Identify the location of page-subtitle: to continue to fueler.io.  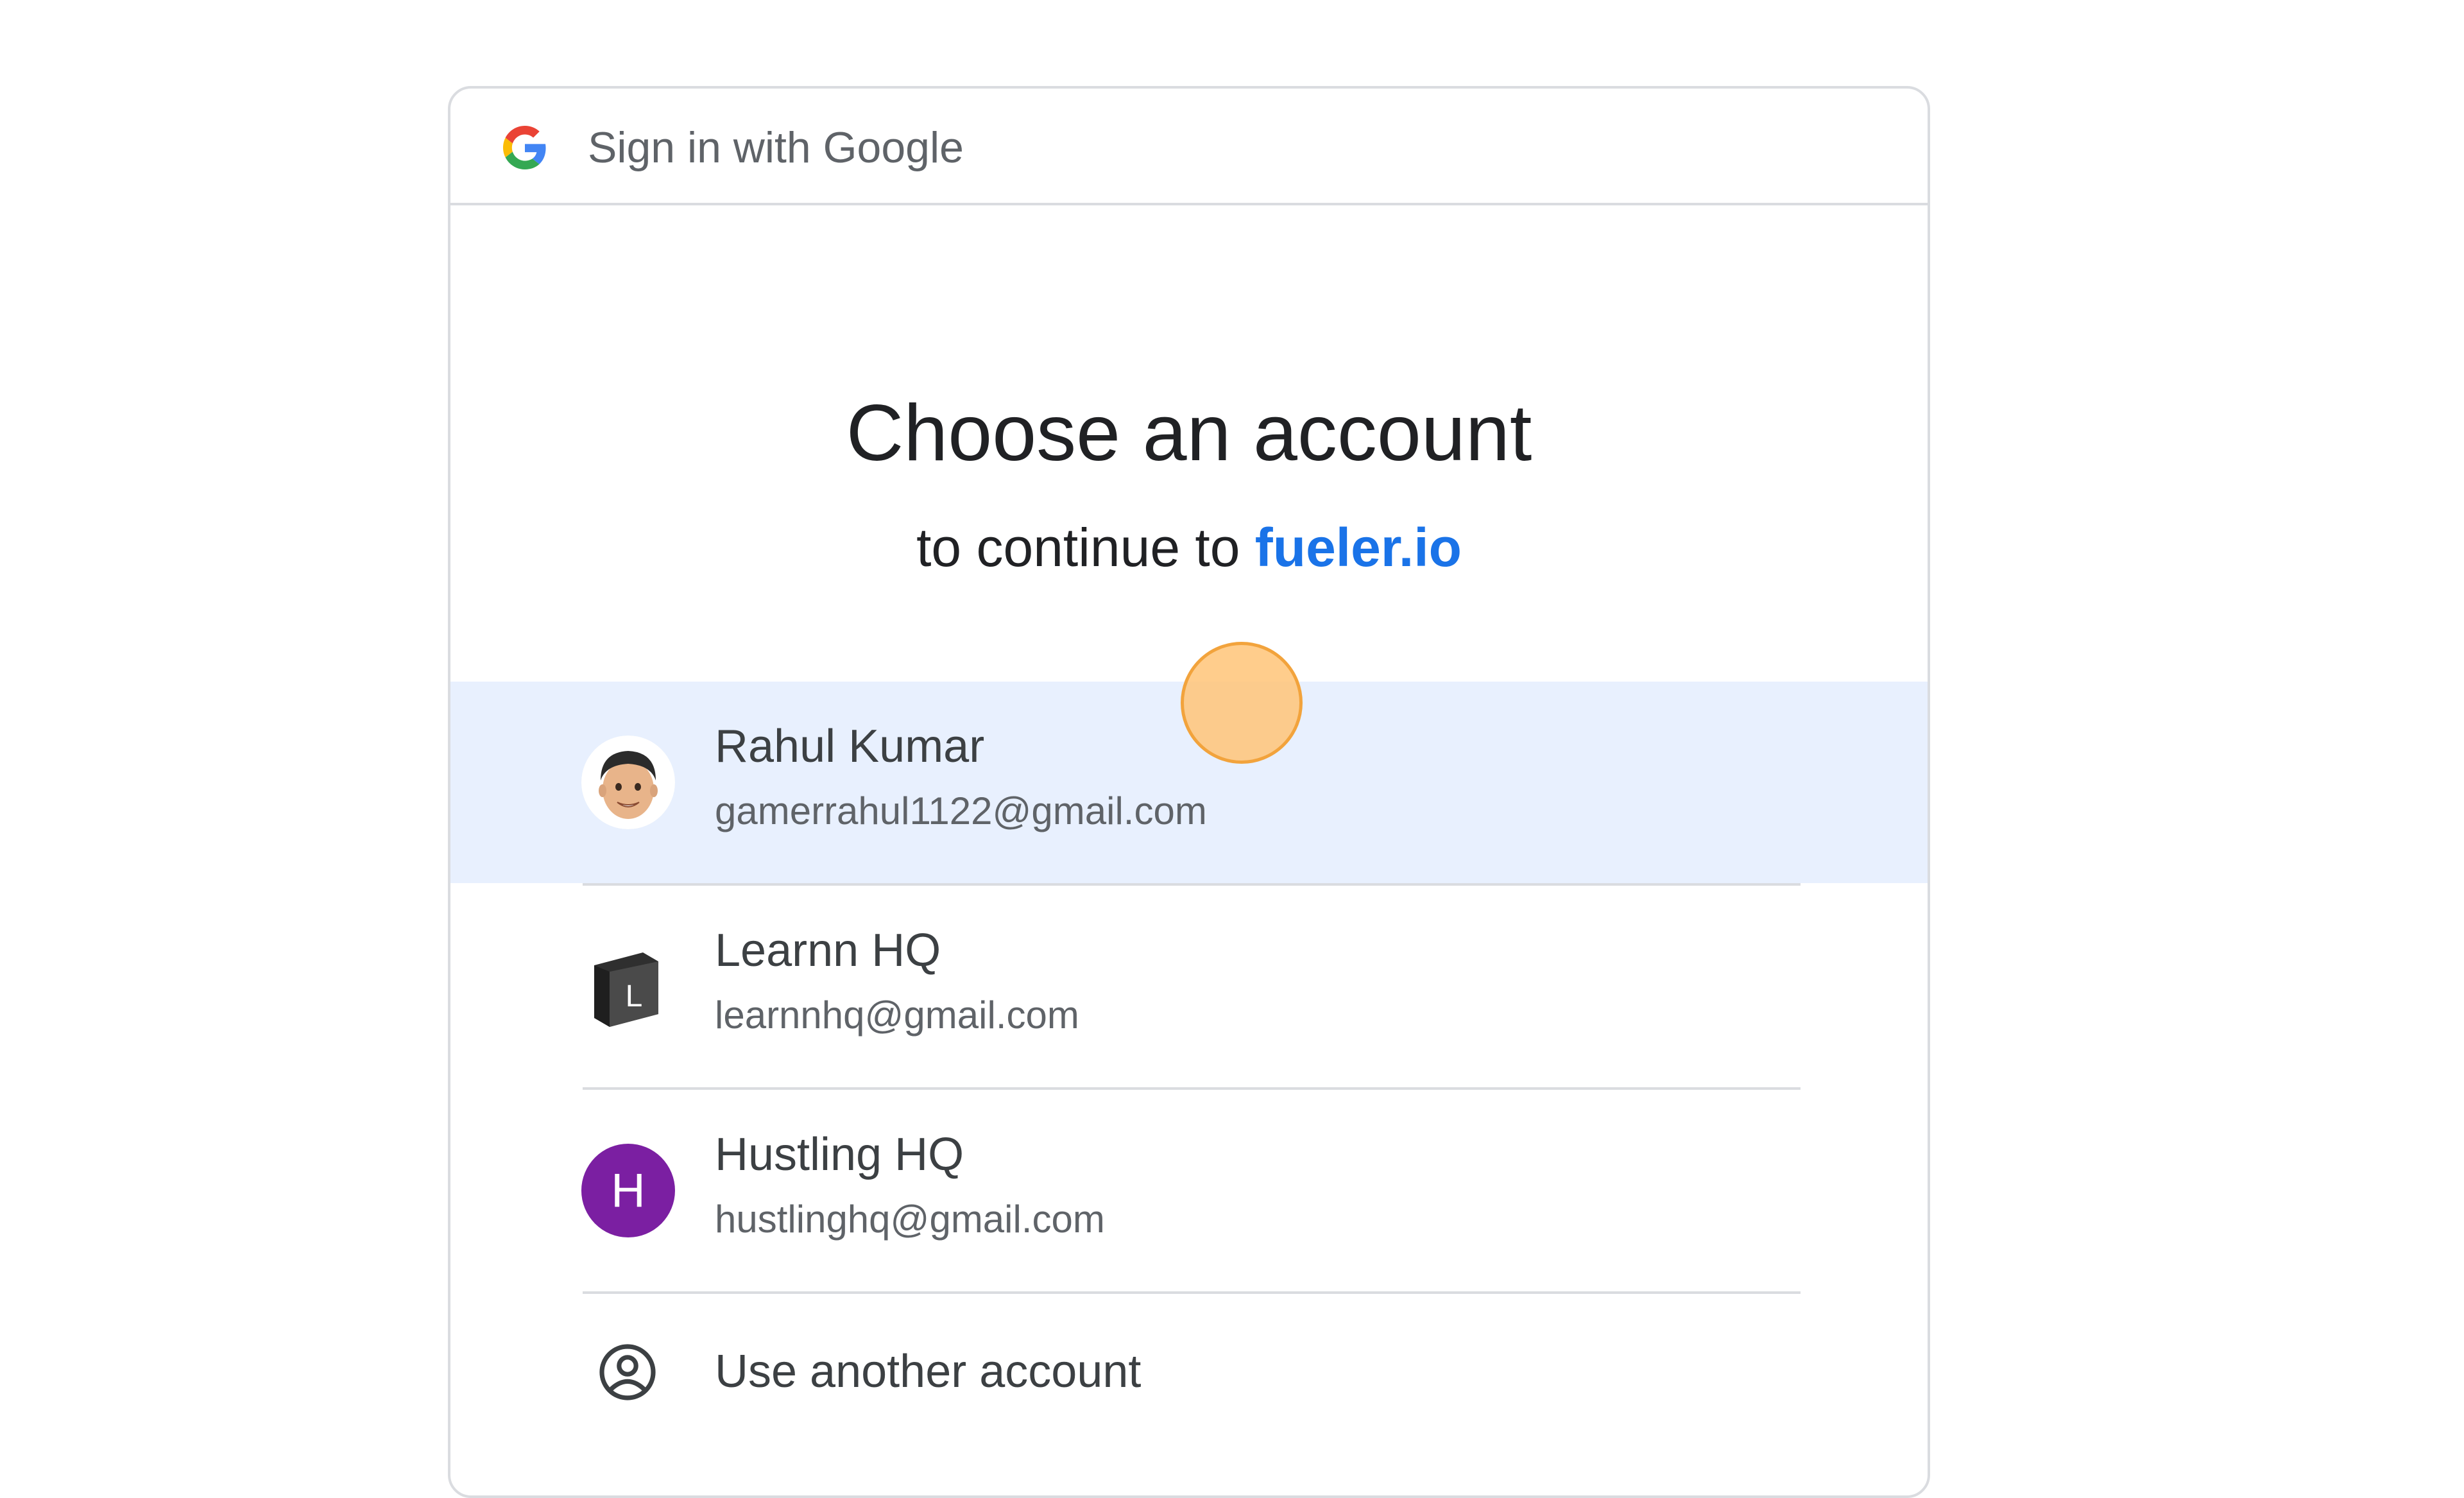
(1189, 547).